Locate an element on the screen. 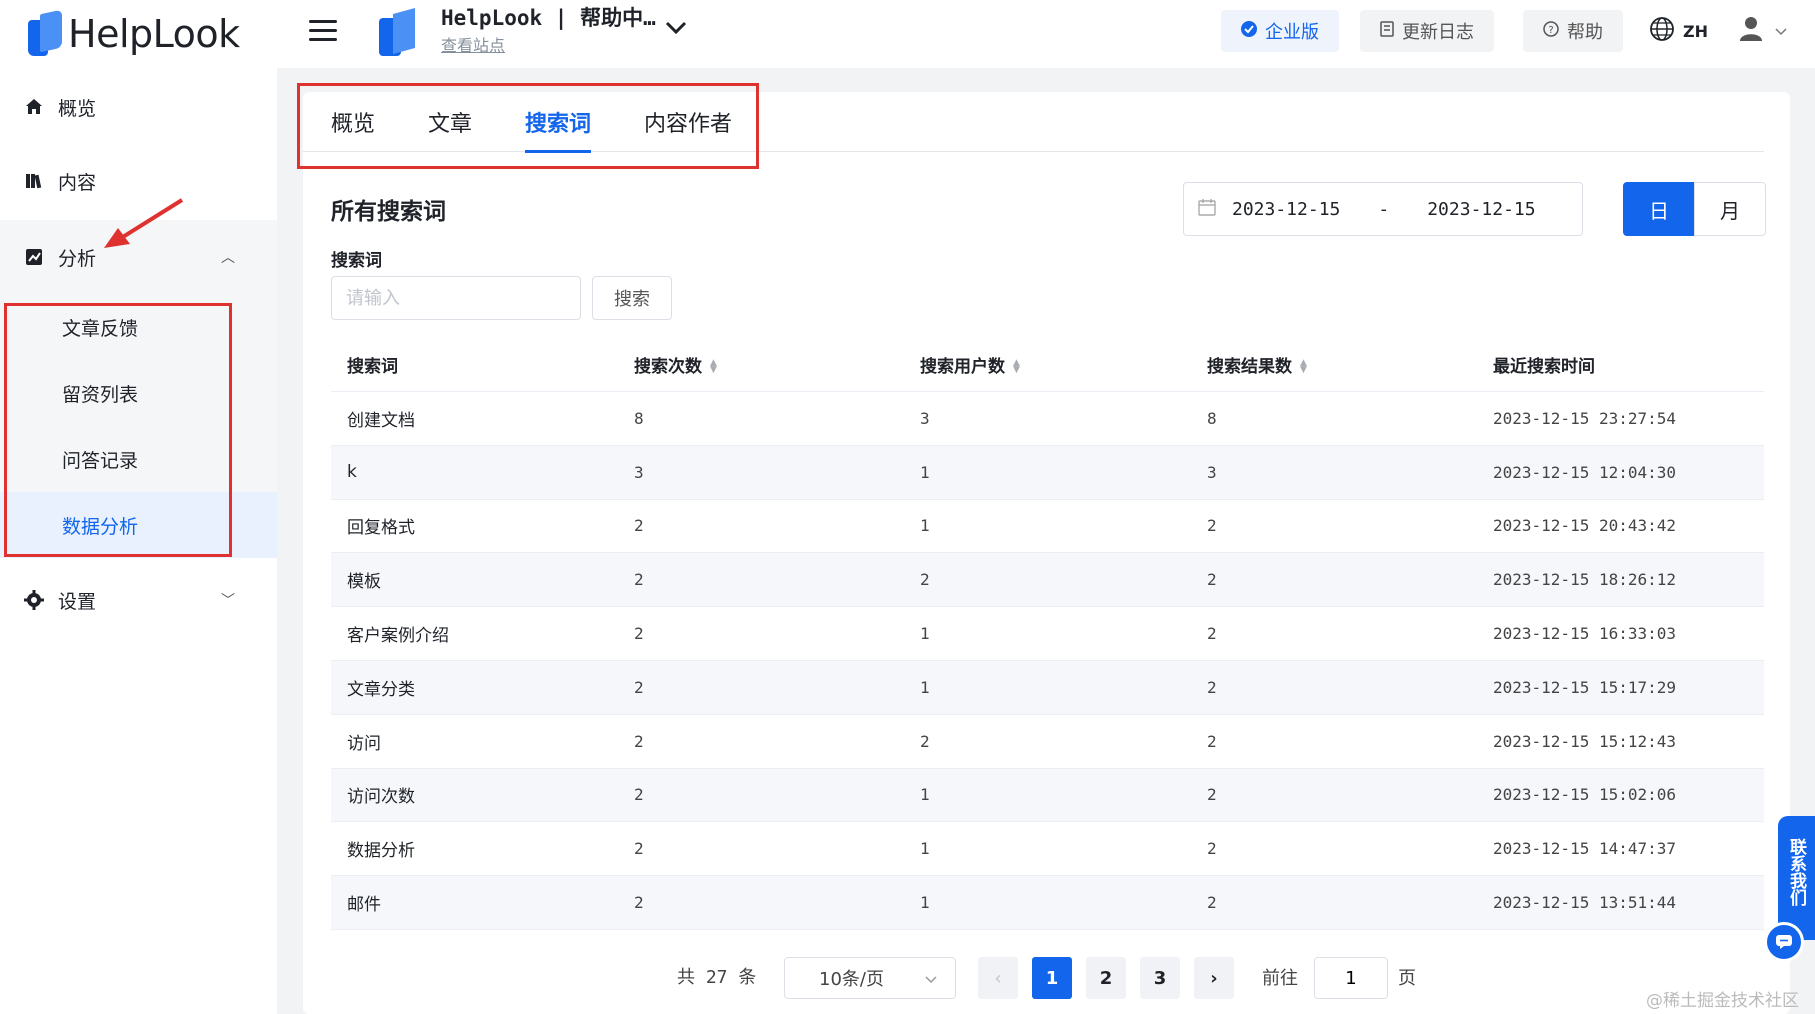 The height and width of the screenshot is (1014, 1815). changelog-button: 更新日志 is located at coordinates (1427, 31).